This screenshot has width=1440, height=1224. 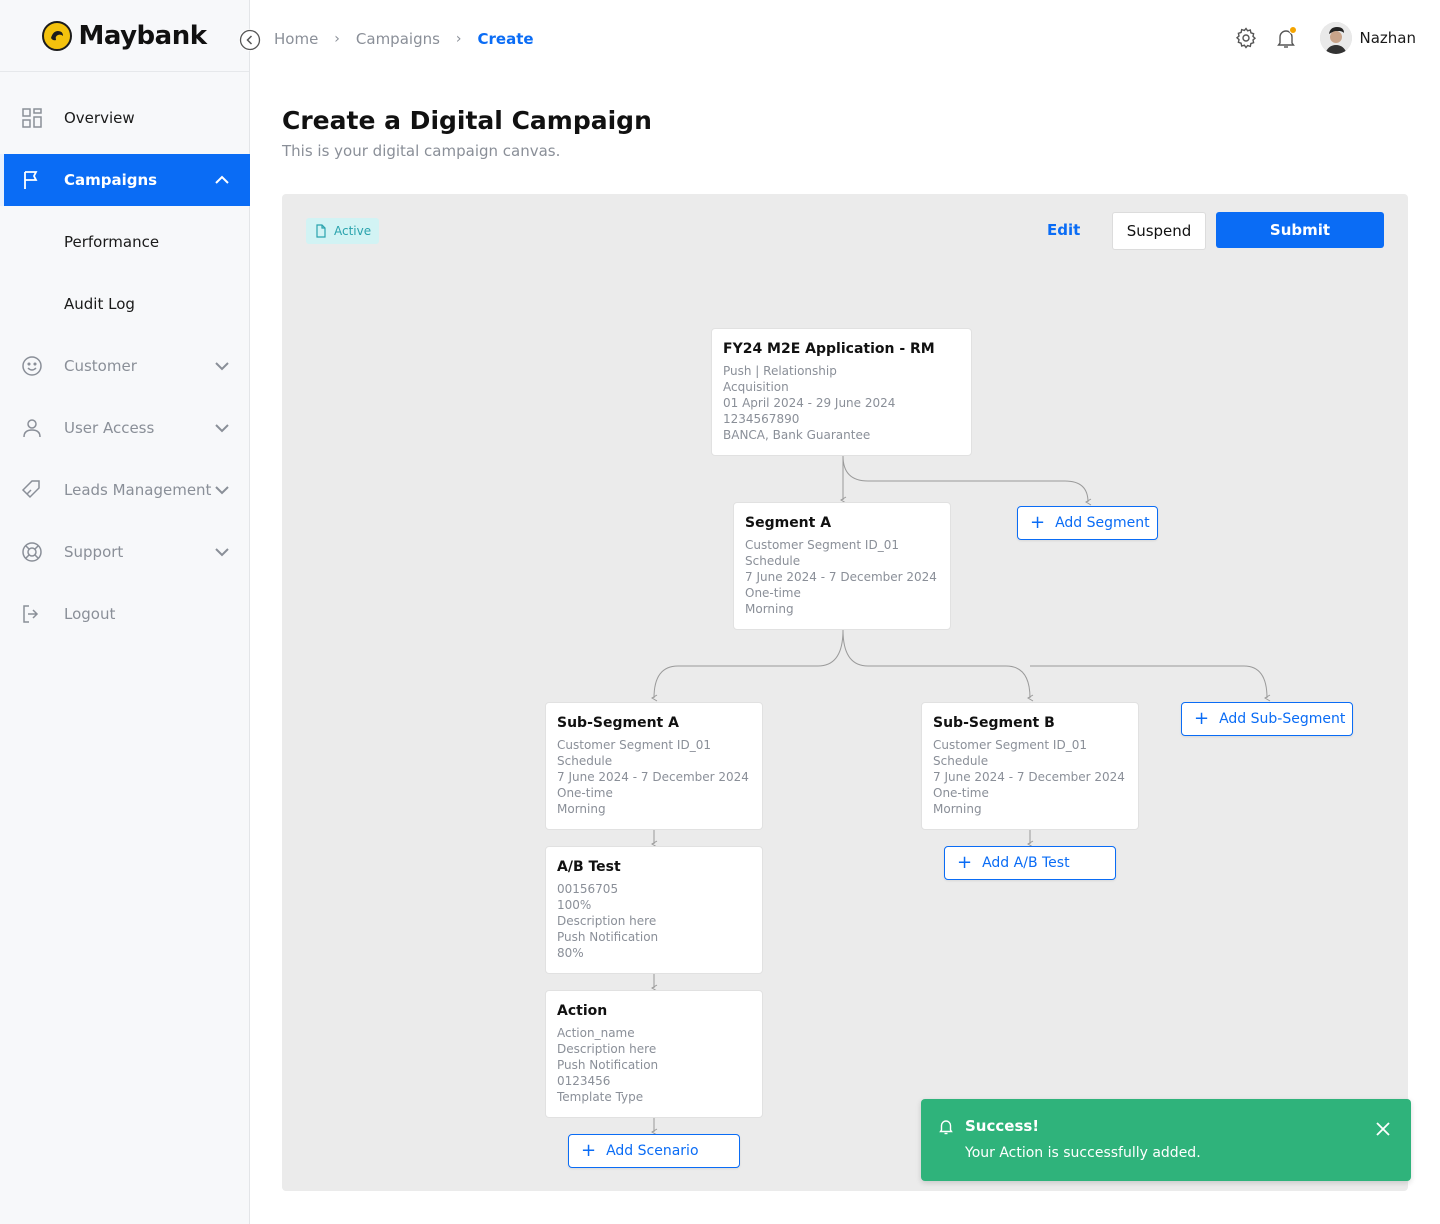 I want to click on logout-icon, so click(x=31, y=614).